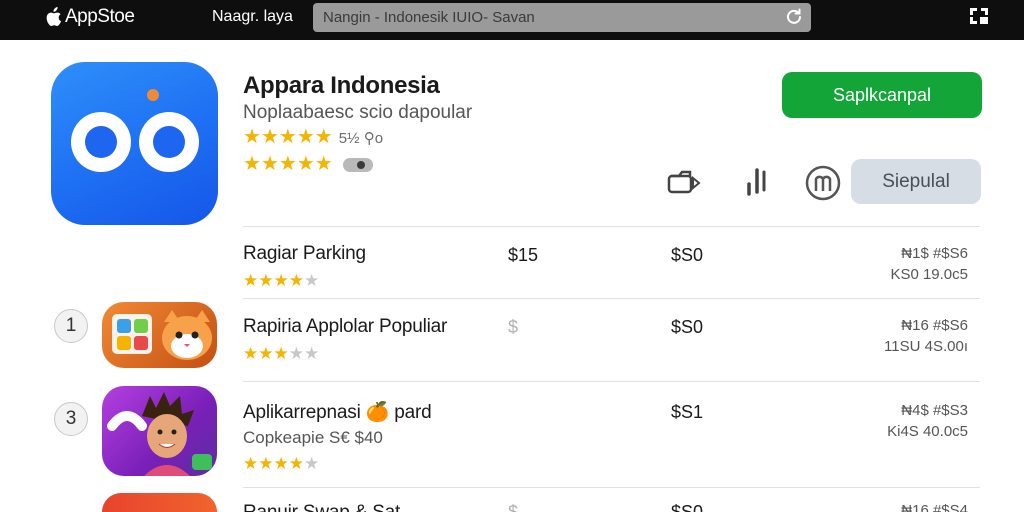  What do you see at coordinates (794, 17) in the screenshot?
I see `refresh-icon` at bounding box center [794, 17].